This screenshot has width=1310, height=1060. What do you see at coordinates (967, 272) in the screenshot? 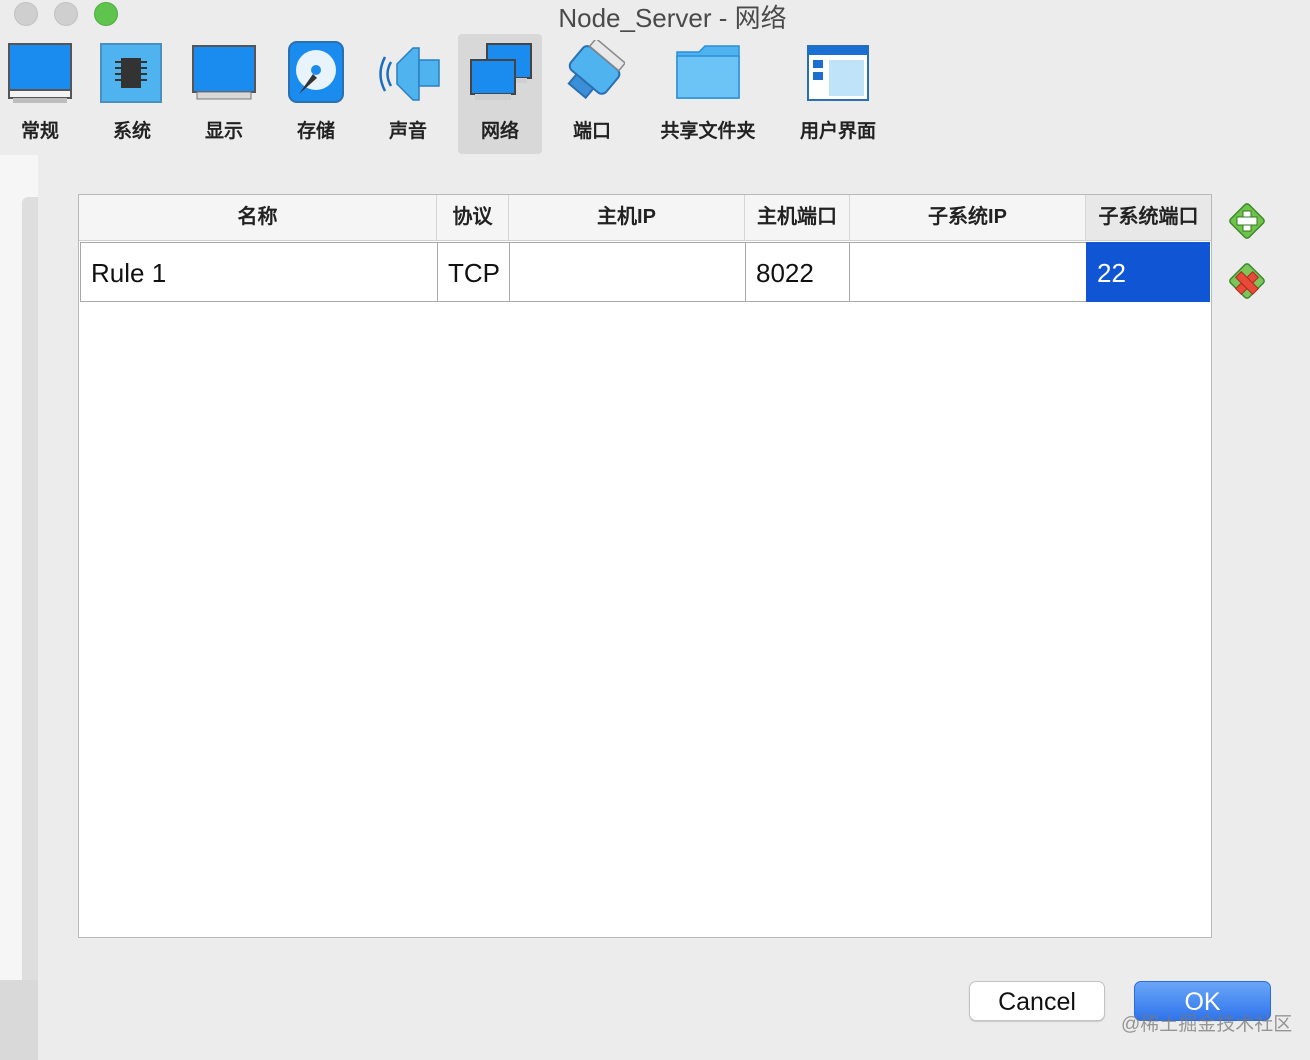
I see `cell-guest-ip` at bounding box center [967, 272].